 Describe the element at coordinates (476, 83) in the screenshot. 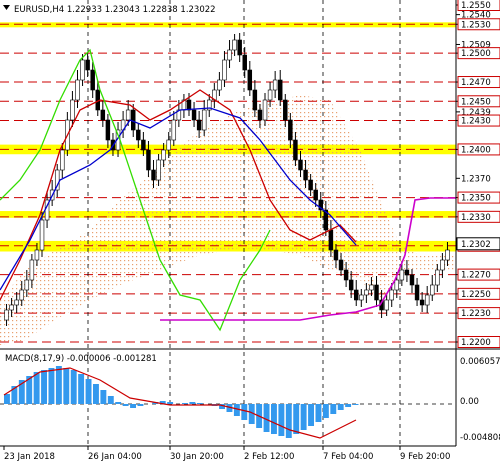

I see `price-label: 1.2470` at that location.